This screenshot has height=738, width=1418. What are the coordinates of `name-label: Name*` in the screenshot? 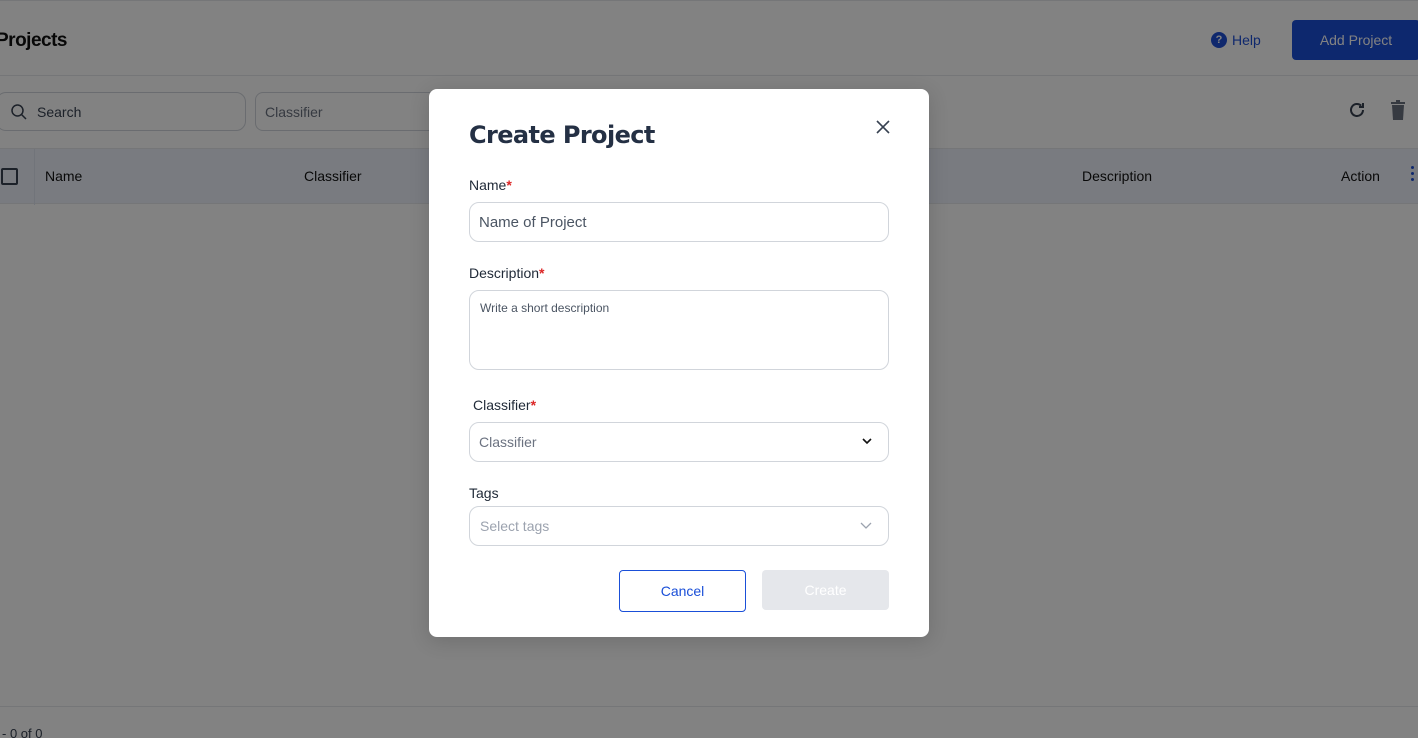 It's located at (490, 185).